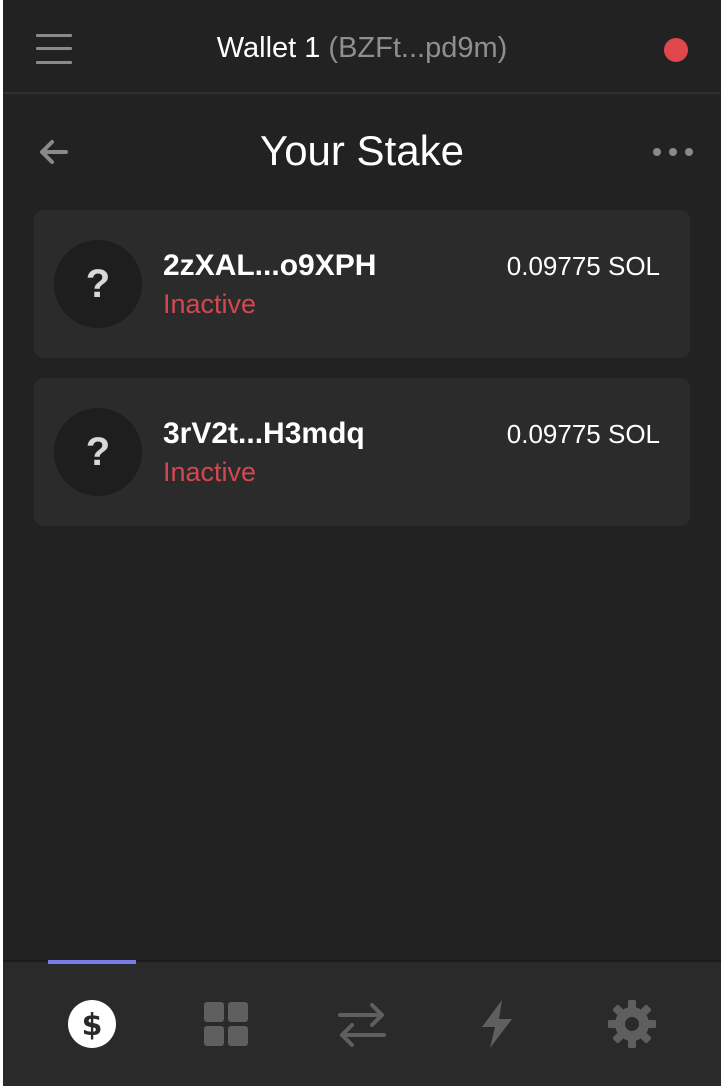  What do you see at coordinates (270, 265) in the screenshot?
I see `stake-account-address: 2zXAL...o9XPH` at bounding box center [270, 265].